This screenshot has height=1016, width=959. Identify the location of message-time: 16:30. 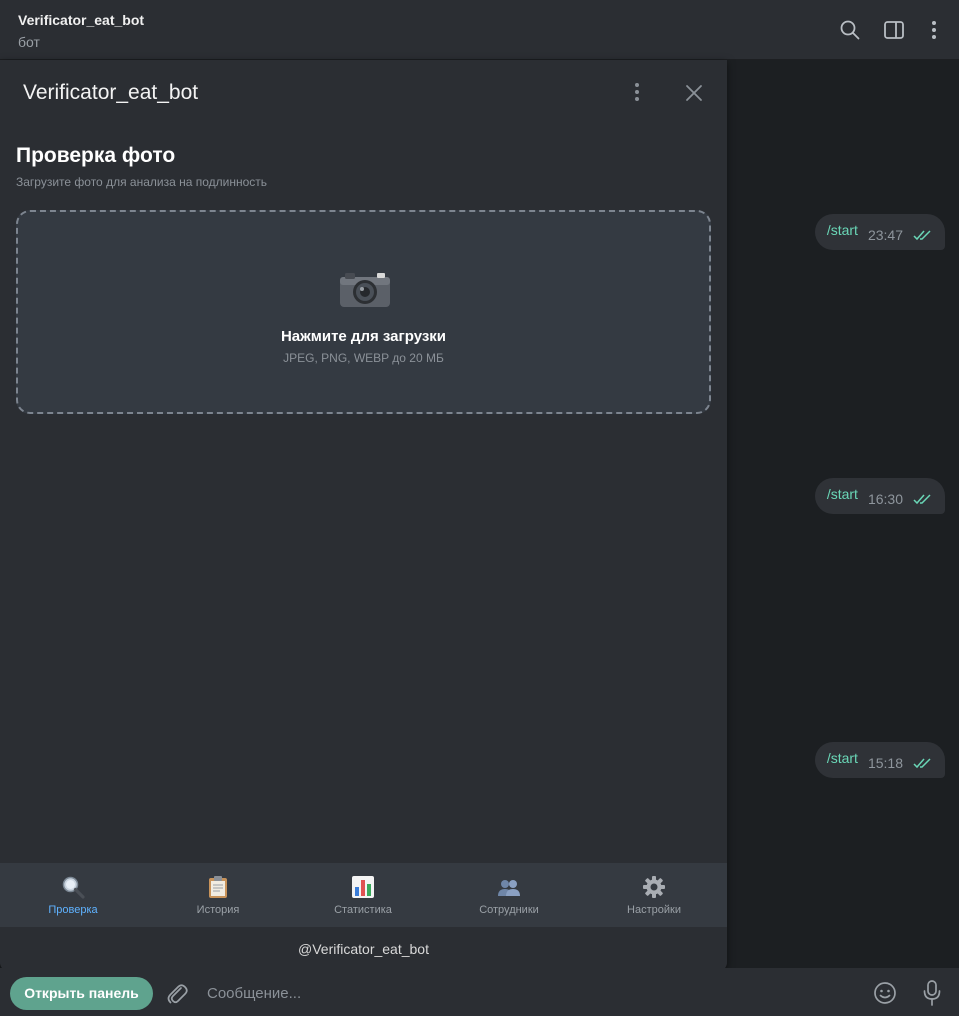
(885, 499).